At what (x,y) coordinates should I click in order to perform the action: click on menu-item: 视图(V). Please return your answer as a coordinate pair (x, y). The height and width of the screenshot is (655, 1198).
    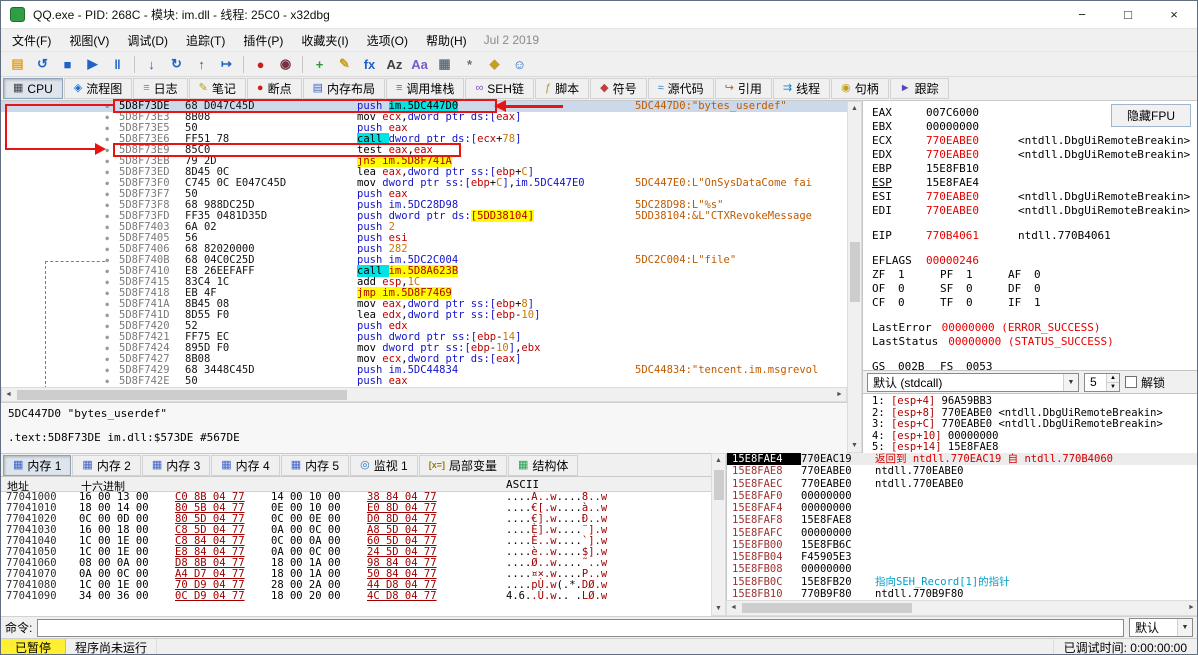
    Looking at the image, I should click on (89, 40).